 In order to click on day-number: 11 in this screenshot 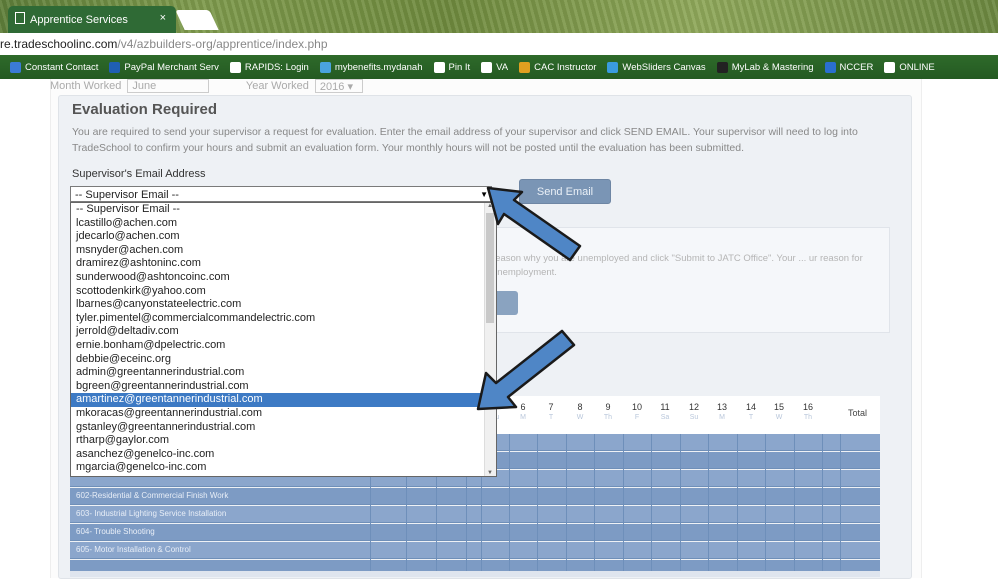, I will do `click(665, 407)`.